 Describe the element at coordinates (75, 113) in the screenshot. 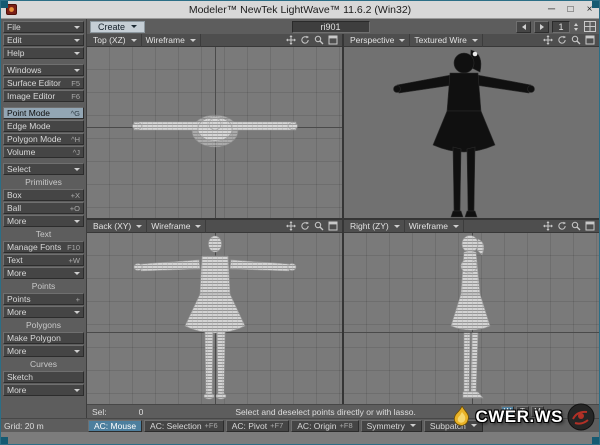

I see `shortcut-label: ^G` at that location.